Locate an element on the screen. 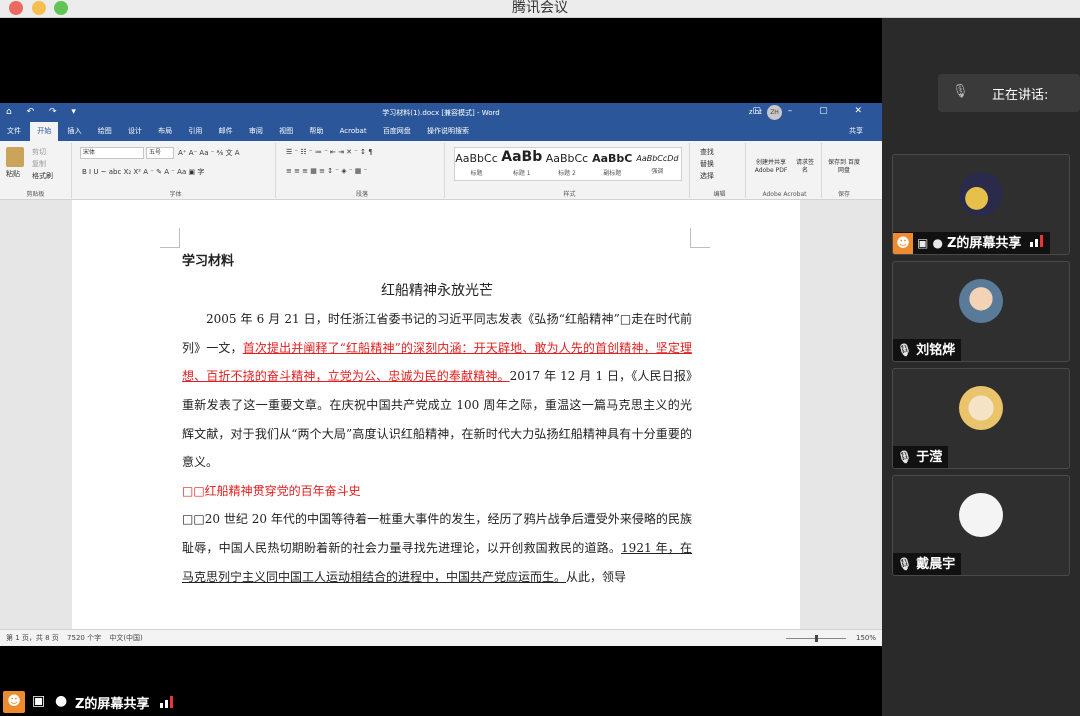  doc-heading: 学习材料 is located at coordinates (208, 261).